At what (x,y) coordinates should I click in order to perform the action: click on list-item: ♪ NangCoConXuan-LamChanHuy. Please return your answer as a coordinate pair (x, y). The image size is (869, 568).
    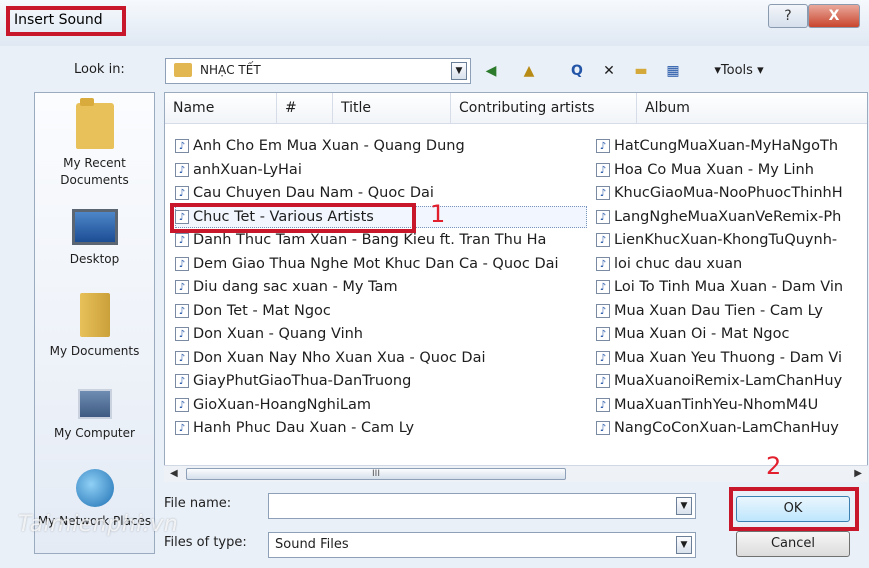
    Looking at the image, I should click on (731, 428).